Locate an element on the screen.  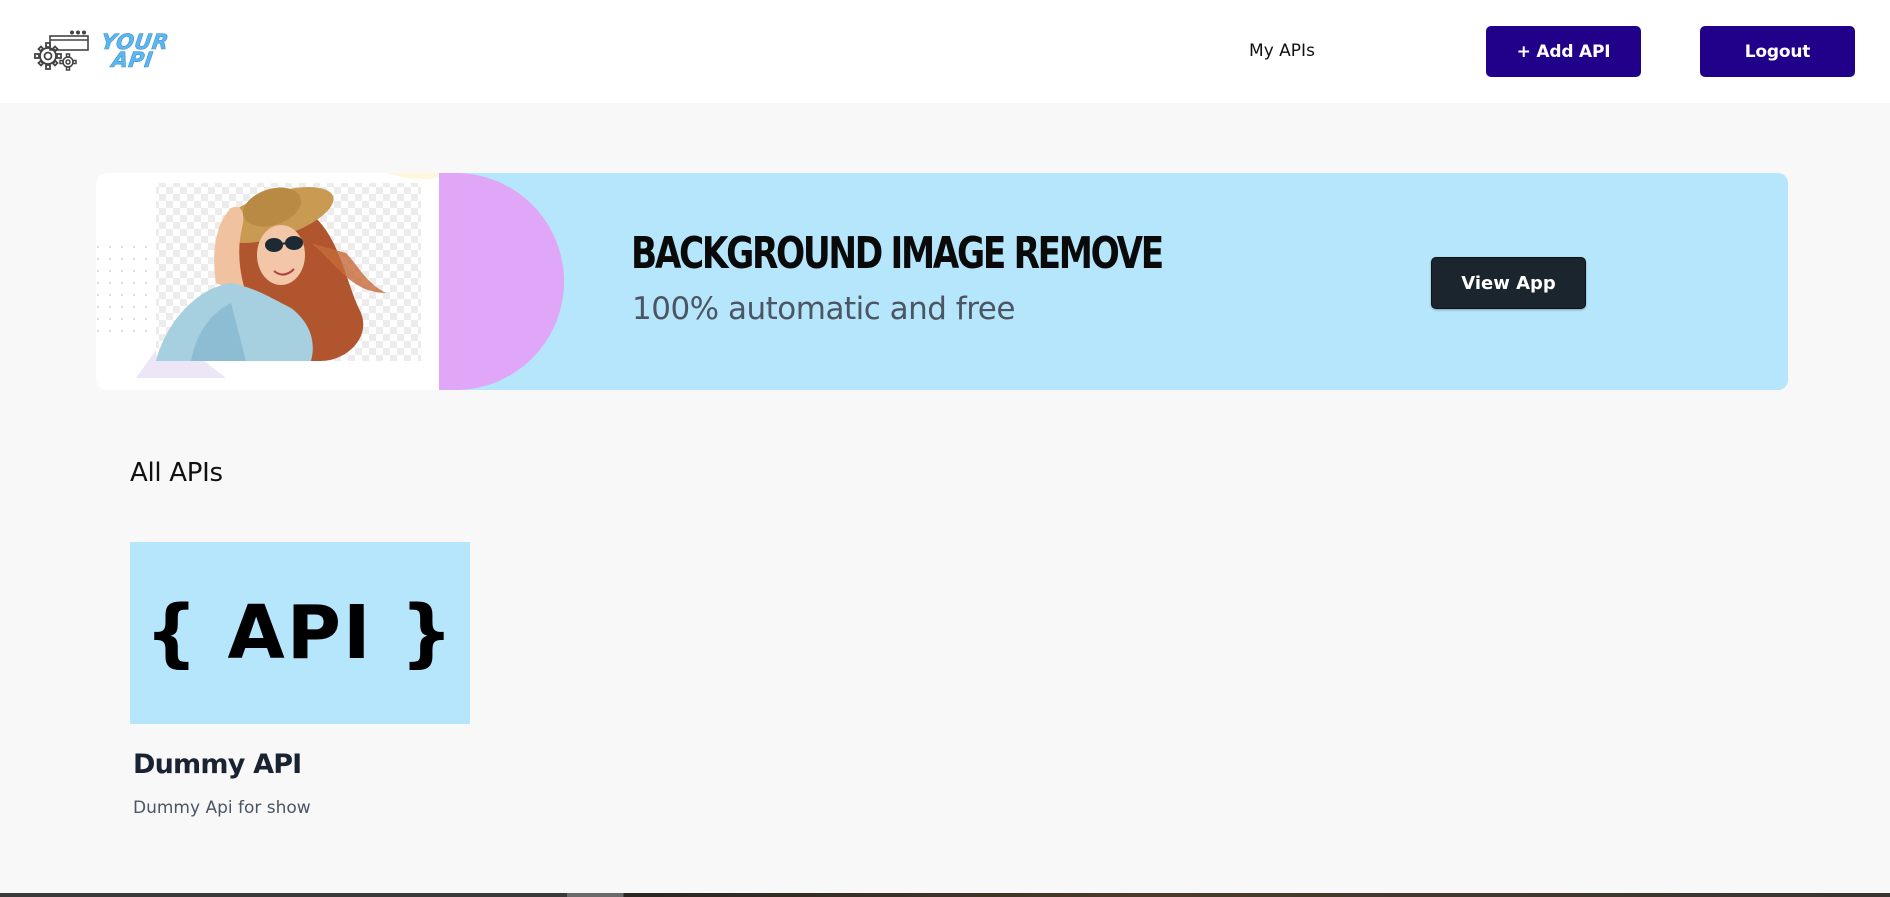
bottom-edge is located at coordinates (945, 895).